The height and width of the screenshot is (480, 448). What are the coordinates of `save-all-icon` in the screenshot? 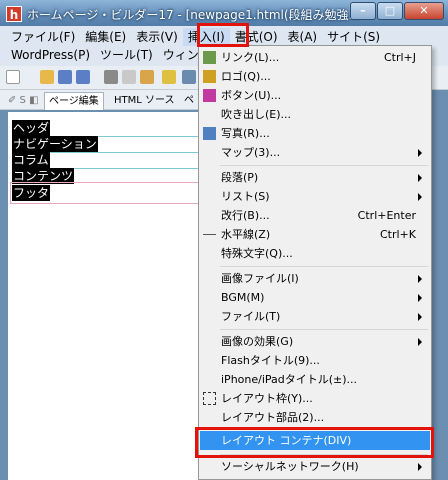 It's located at (83, 77).